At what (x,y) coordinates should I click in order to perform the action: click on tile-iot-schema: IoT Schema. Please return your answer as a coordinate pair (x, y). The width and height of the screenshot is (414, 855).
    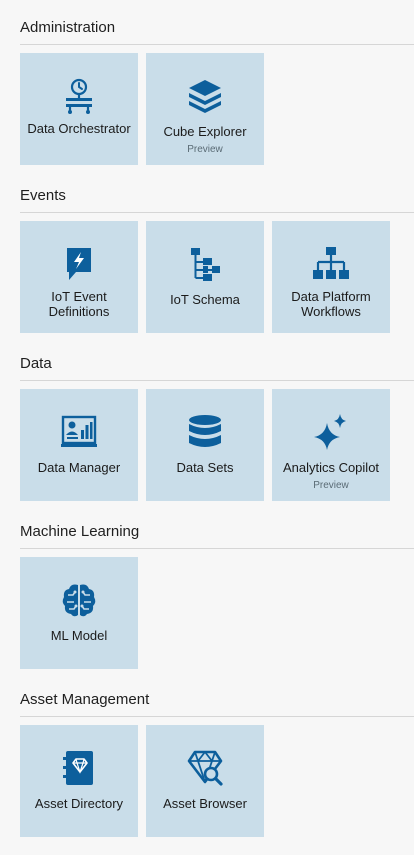
    Looking at the image, I should click on (205, 277).